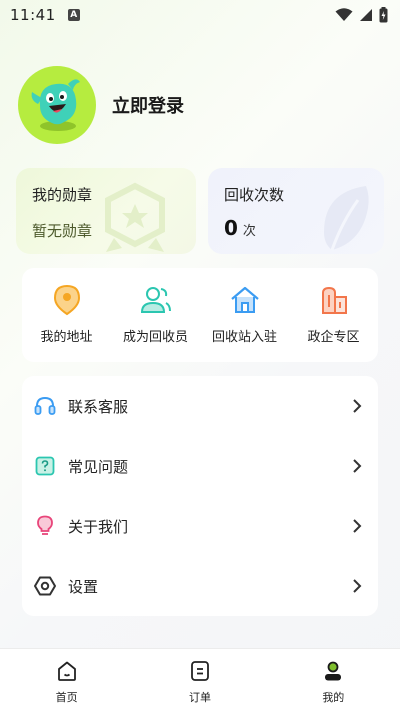 This screenshot has width=400, height=712. I want to click on bottom-nav: 首页 订单 我的, so click(200, 680).